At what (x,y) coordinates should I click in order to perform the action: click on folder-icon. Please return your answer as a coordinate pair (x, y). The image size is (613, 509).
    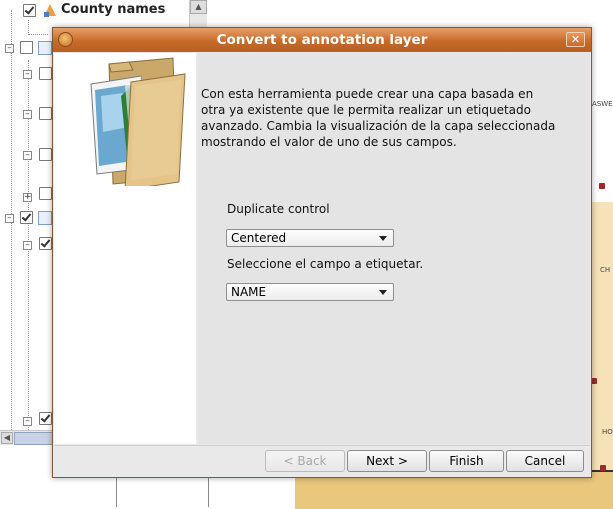
    Looking at the image, I should click on (138, 121).